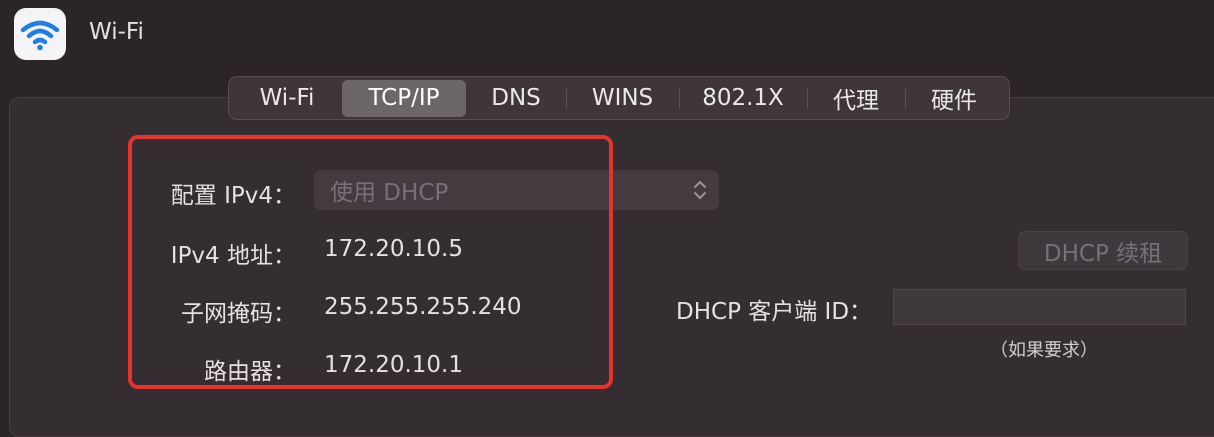  What do you see at coordinates (516, 190) in the screenshot?
I see `configure-ipv4-select: 使用 DHCP` at bounding box center [516, 190].